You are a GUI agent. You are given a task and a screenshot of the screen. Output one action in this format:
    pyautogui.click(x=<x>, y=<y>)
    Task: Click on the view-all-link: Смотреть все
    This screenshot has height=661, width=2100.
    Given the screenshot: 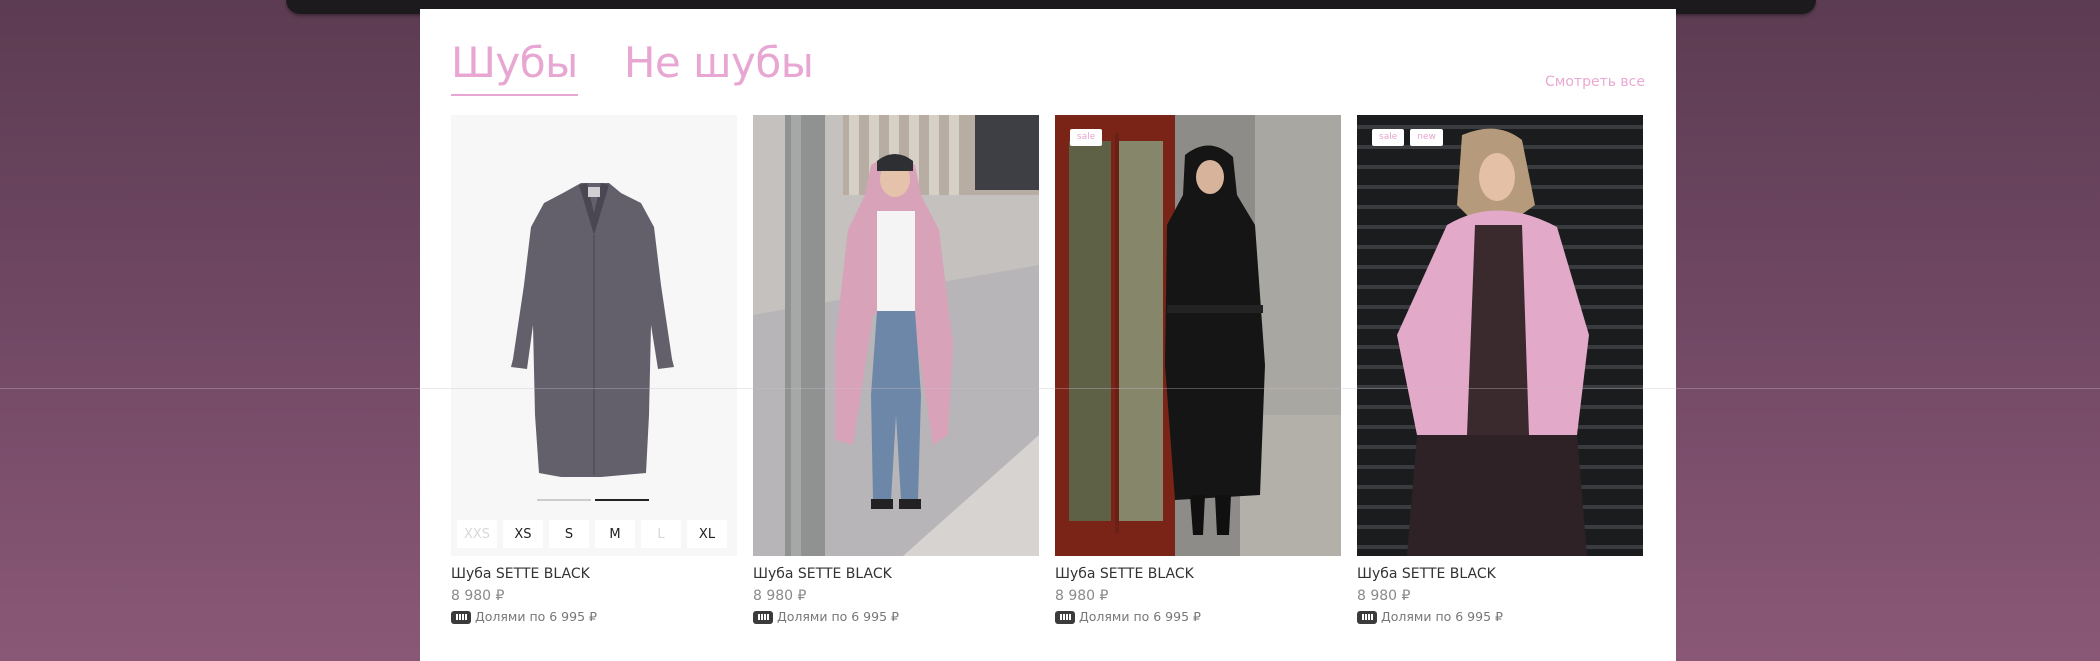 What is the action you would take?
    pyautogui.click(x=1595, y=82)
    